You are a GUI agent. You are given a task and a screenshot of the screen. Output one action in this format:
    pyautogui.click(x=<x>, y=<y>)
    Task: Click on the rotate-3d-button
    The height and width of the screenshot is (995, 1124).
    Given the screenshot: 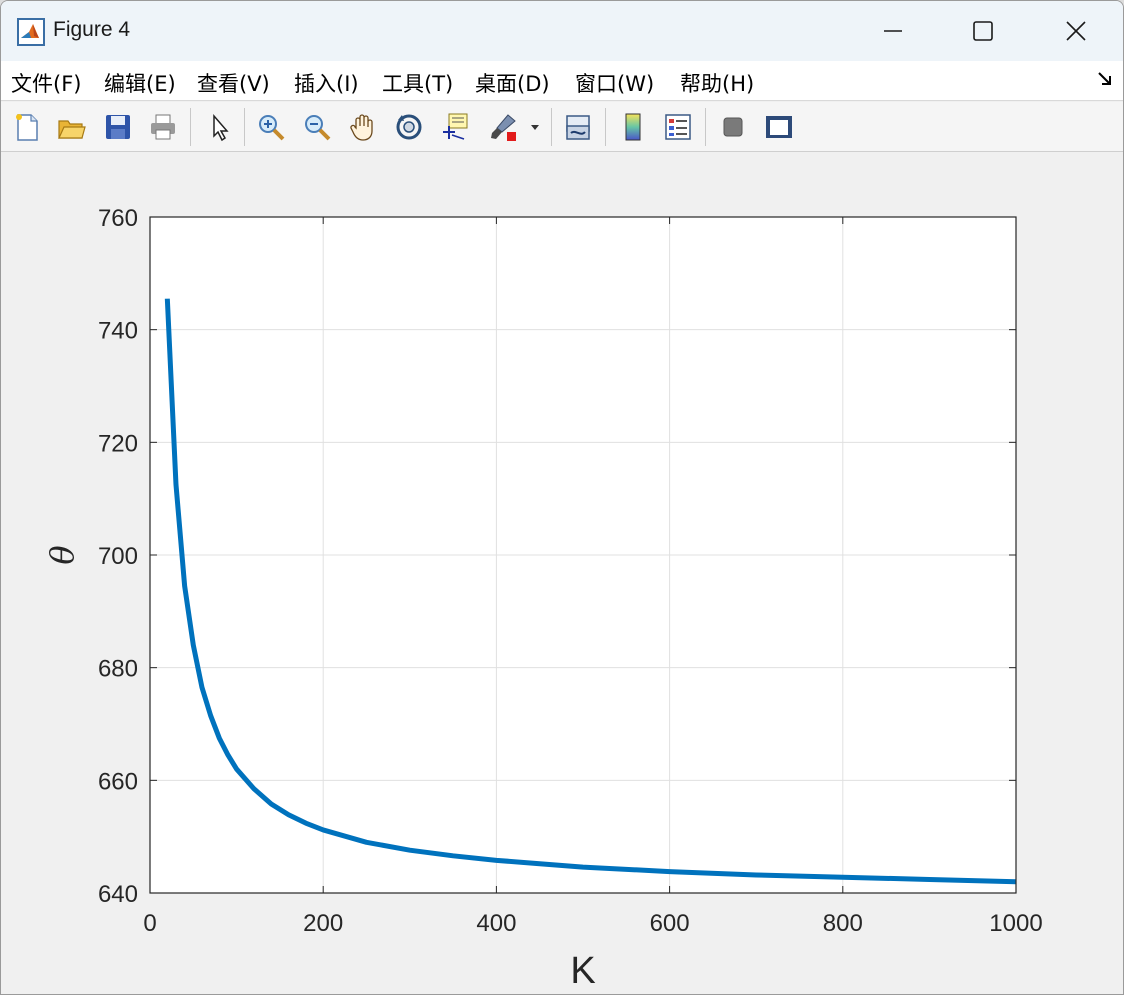 What is the action you would take?
    pyautogui.click(x=409, y=127)
    